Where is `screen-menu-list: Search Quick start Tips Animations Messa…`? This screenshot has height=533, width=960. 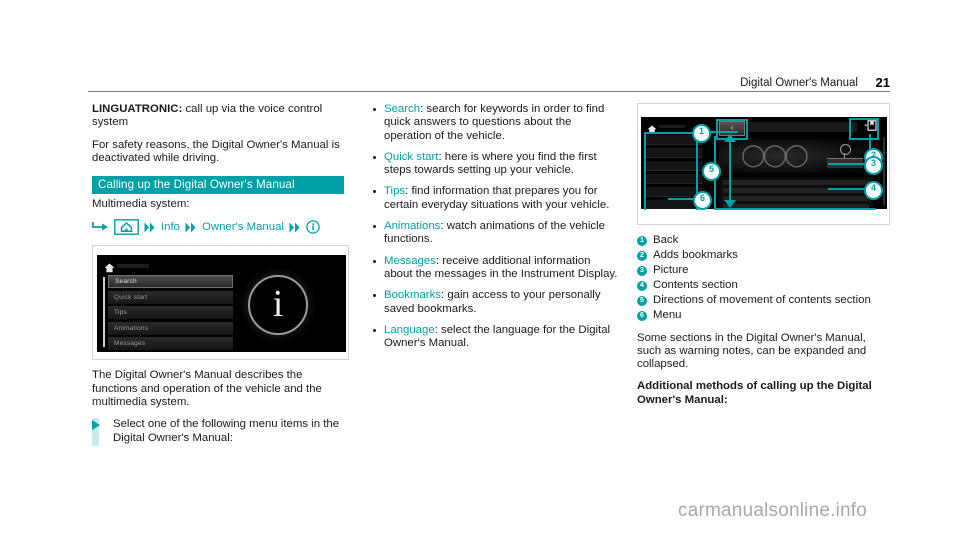
screen-menu-list: Search Quick start Tips Animations Messa… is located at coordinates (168, 313).